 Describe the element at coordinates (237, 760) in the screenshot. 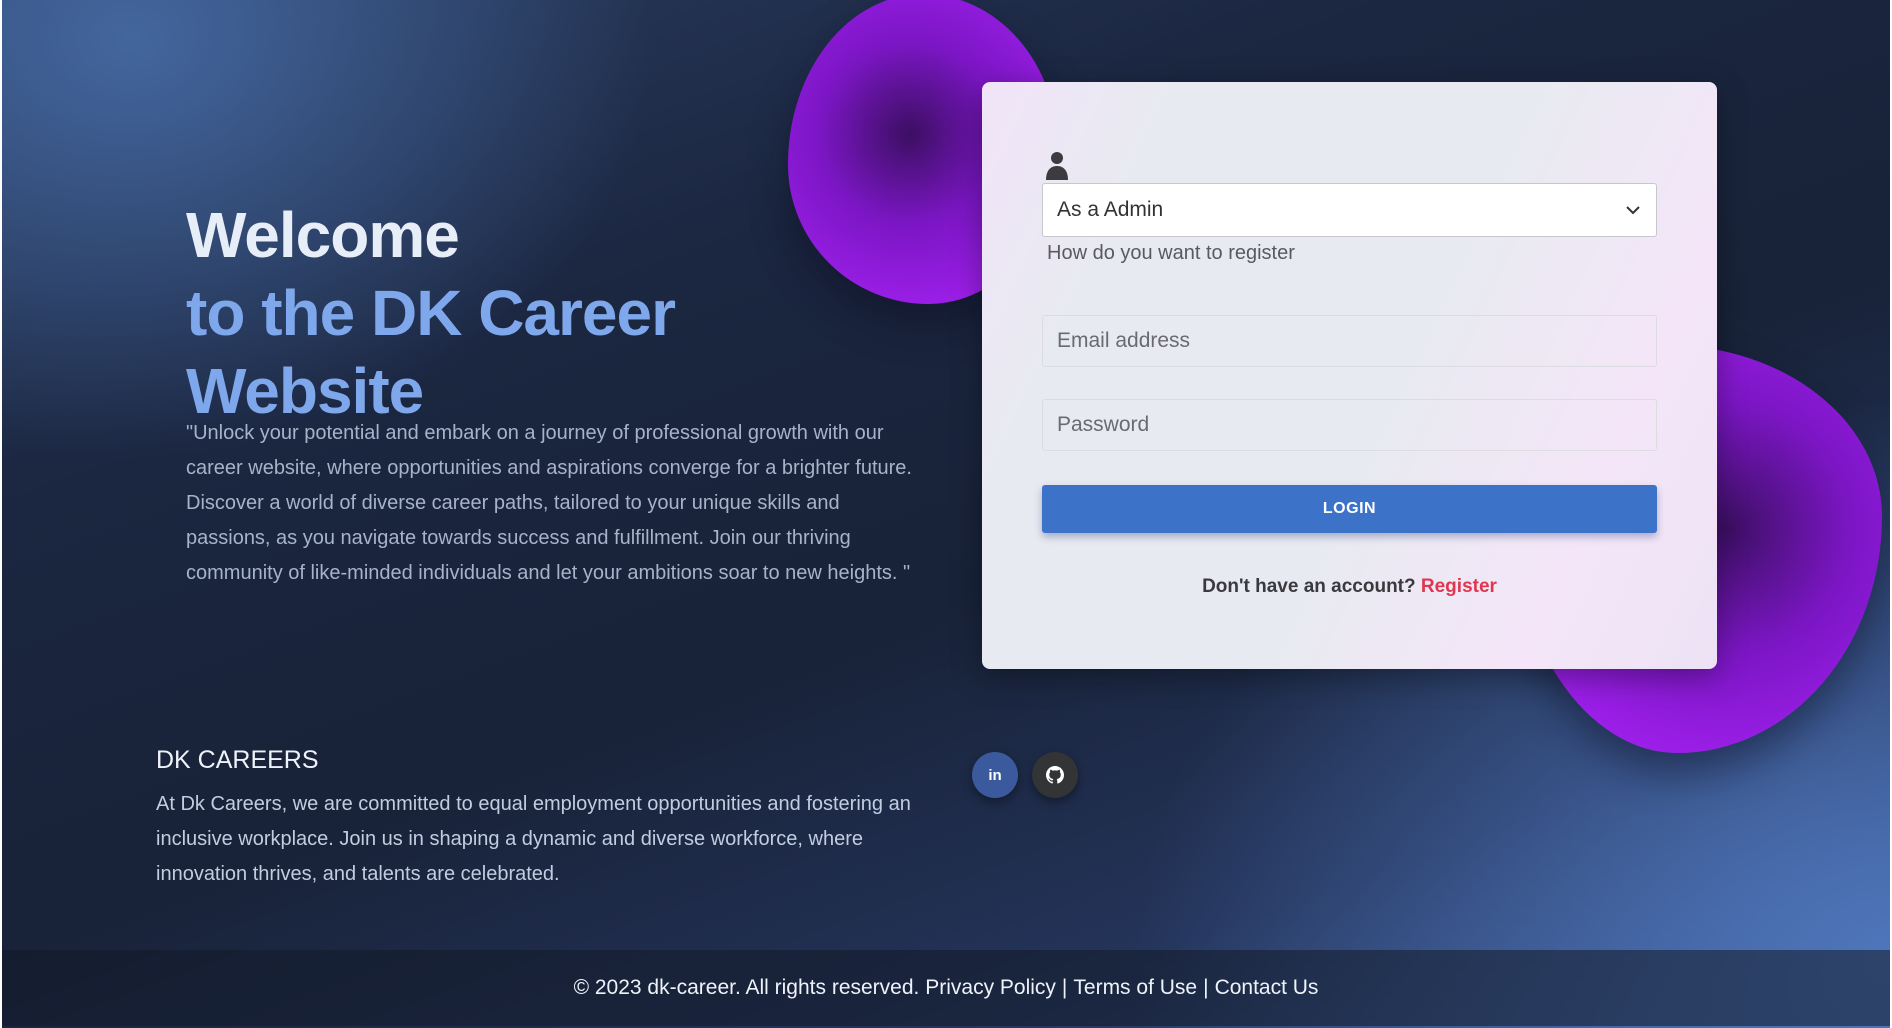

I see `about-title: DK CAREERS` at that location.